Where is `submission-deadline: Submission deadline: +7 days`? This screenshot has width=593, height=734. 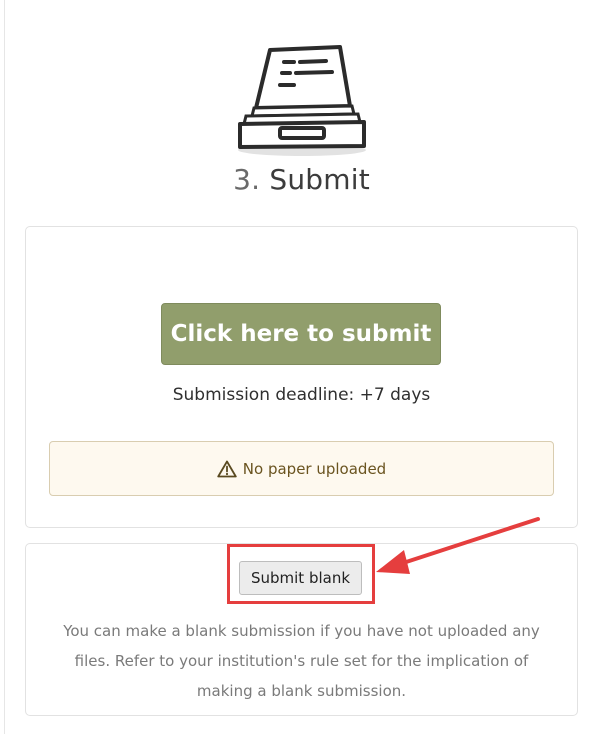 submission-deadline: Submission deadline: +7 days is located at coordinates (301, 395).